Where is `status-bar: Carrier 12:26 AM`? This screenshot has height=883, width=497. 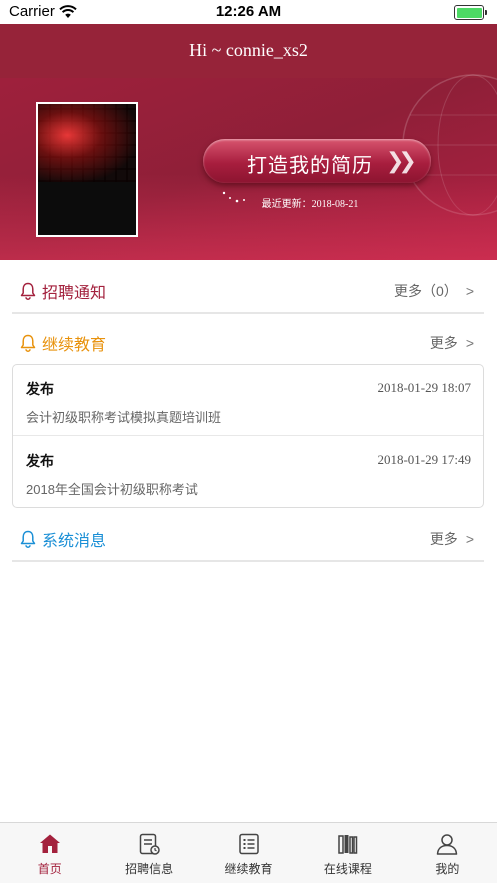
status-bar: Carrier 12:26 AM is located at coordinates (248, 12).